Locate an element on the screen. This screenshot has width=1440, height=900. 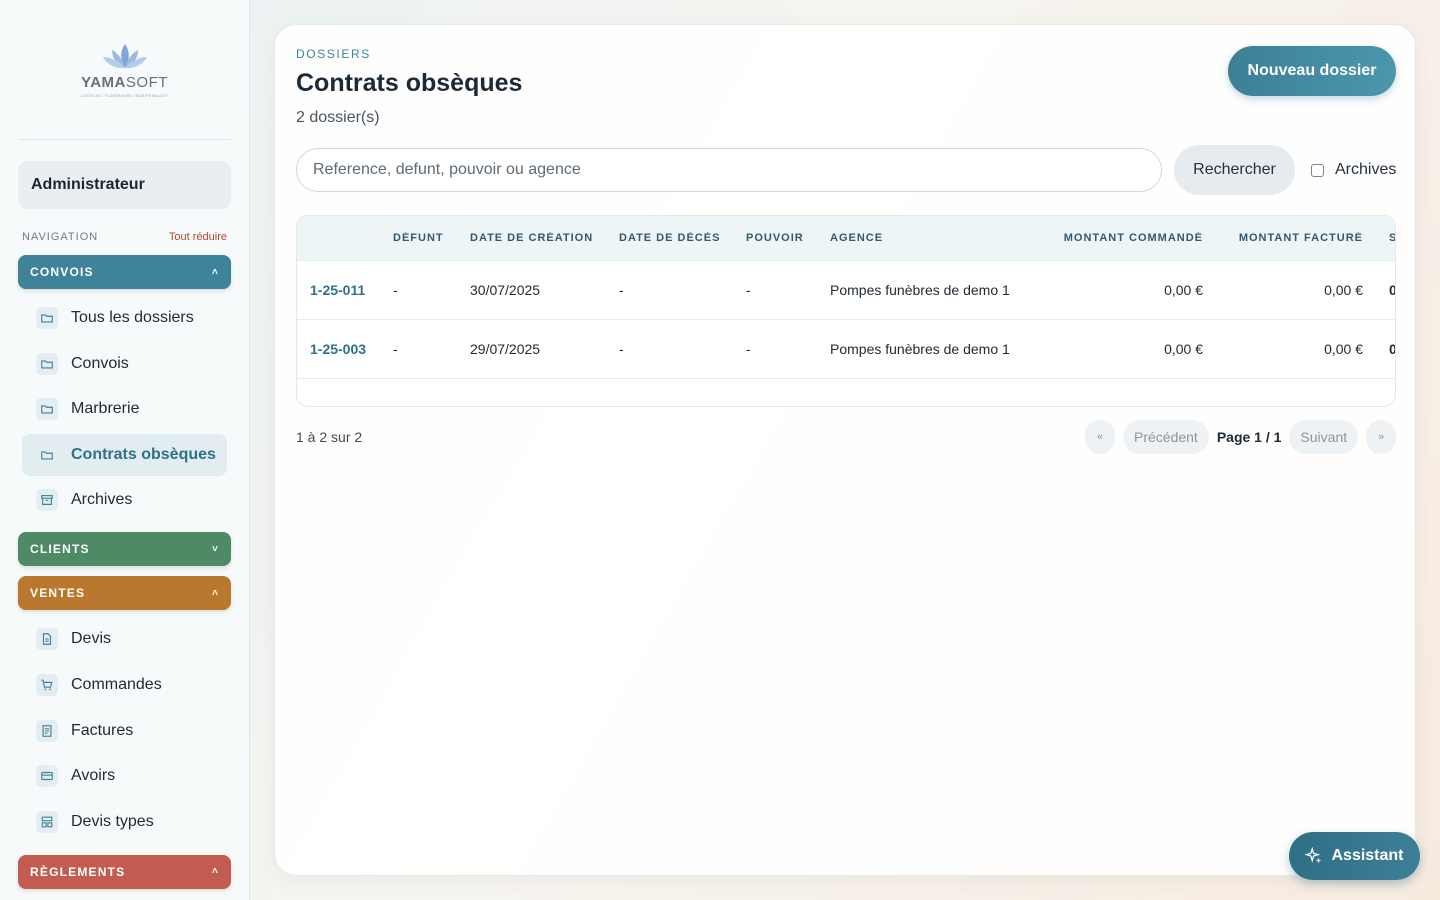
sidebar-item-label: Avoirs is located at coordinates (93, 776).